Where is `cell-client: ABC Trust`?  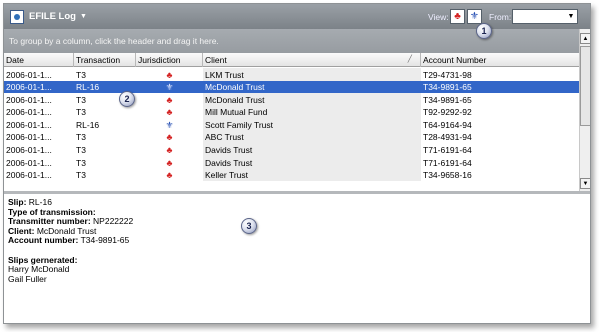 cell-client: ABC Trust is located at coordinates (312, 137).